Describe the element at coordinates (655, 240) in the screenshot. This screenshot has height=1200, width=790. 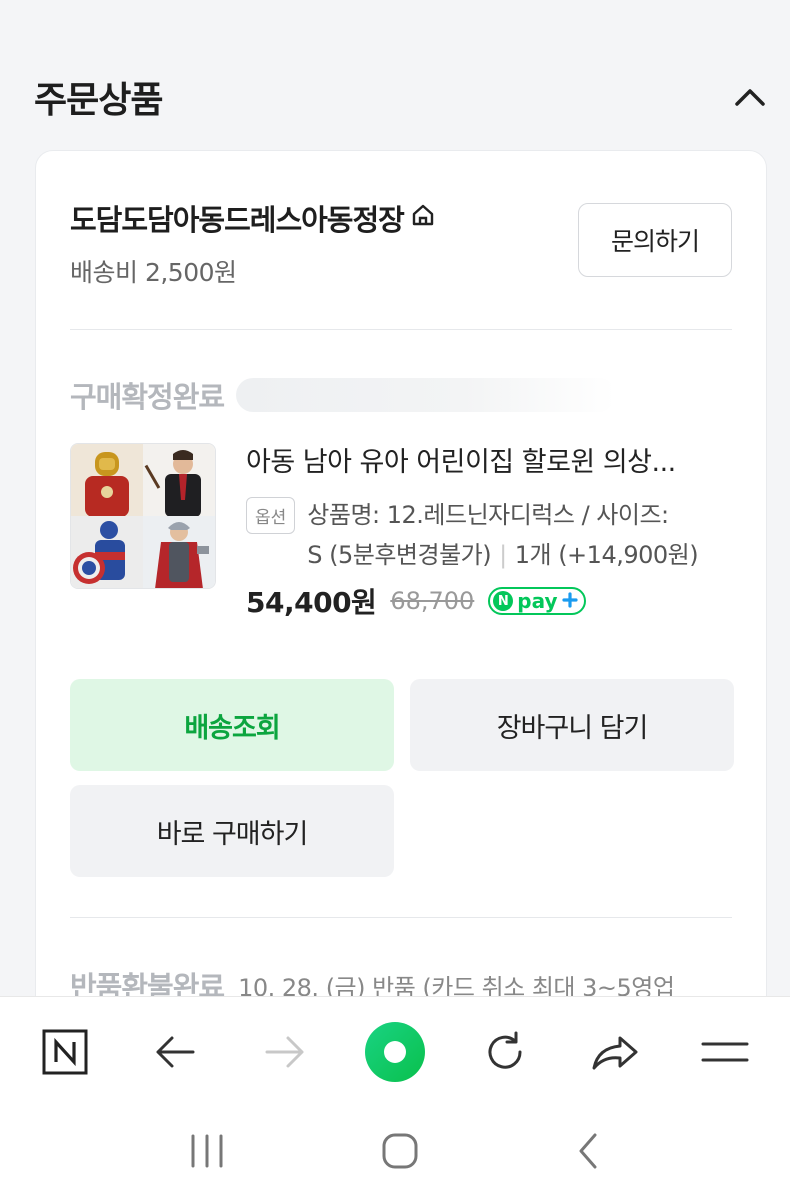
I see `inquiry-button: 문의하기` at that location.